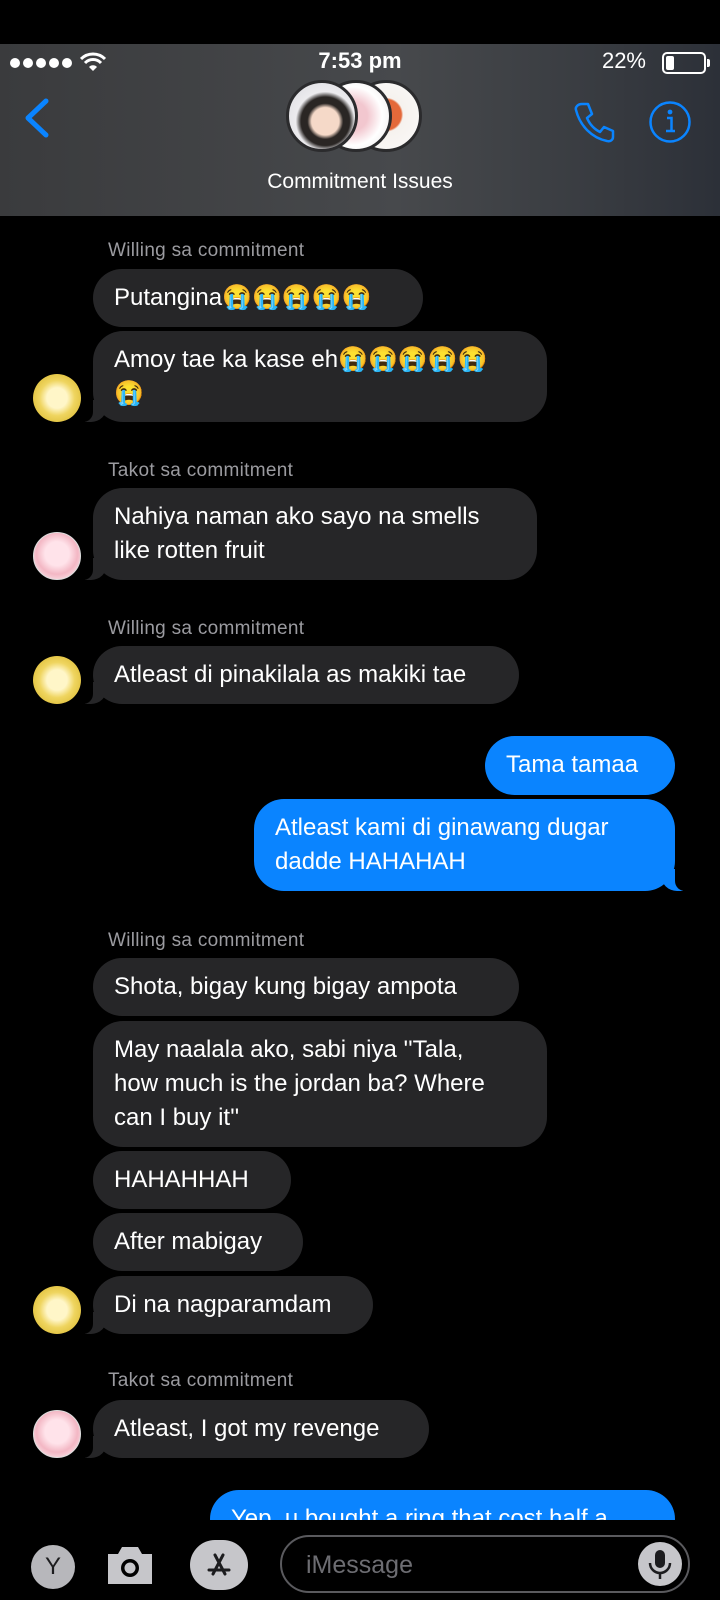 This screenshot has height=1600, width=720. What do you see at coordinates (580, 765) in the screenshot?
I see `outgoing-message: Tama tamaa` at bounding box center [580, 765].